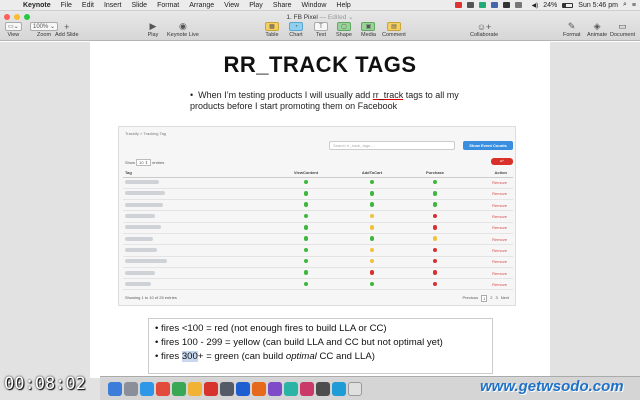 Image resolution: width=640 pixels, height=400 pixels. Describe the element at coordinates (163, 388) in the screenshot. I see `chrome-icon` at that location.